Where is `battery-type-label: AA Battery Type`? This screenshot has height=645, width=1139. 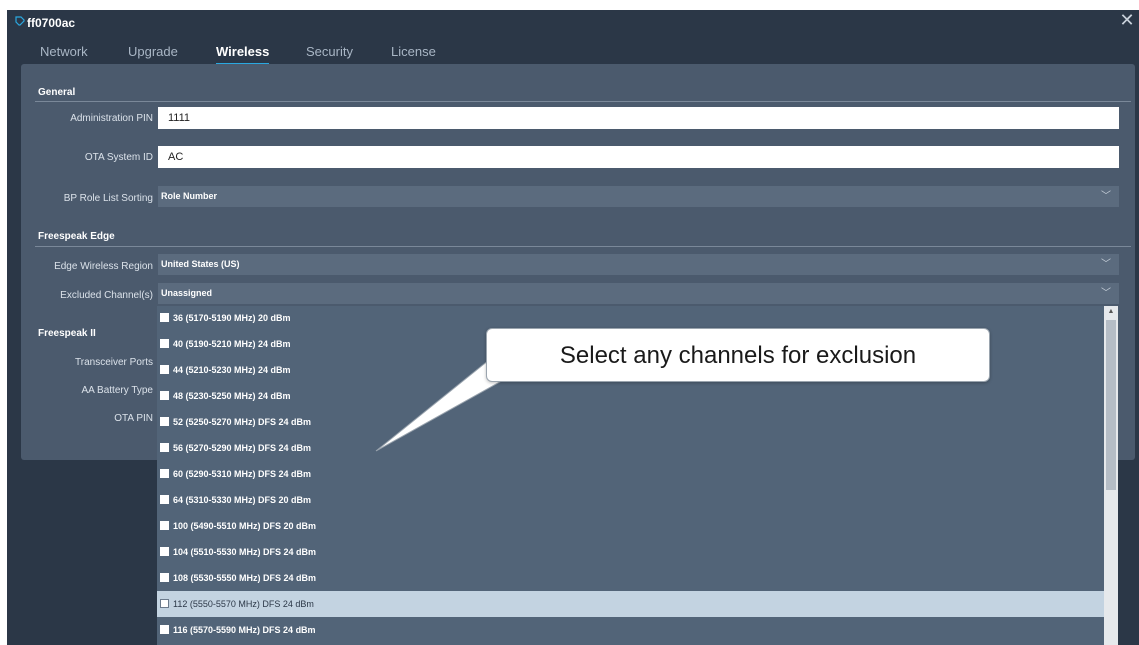 battery-type-label: AA Battery Type is located at coordinates (117, 390).